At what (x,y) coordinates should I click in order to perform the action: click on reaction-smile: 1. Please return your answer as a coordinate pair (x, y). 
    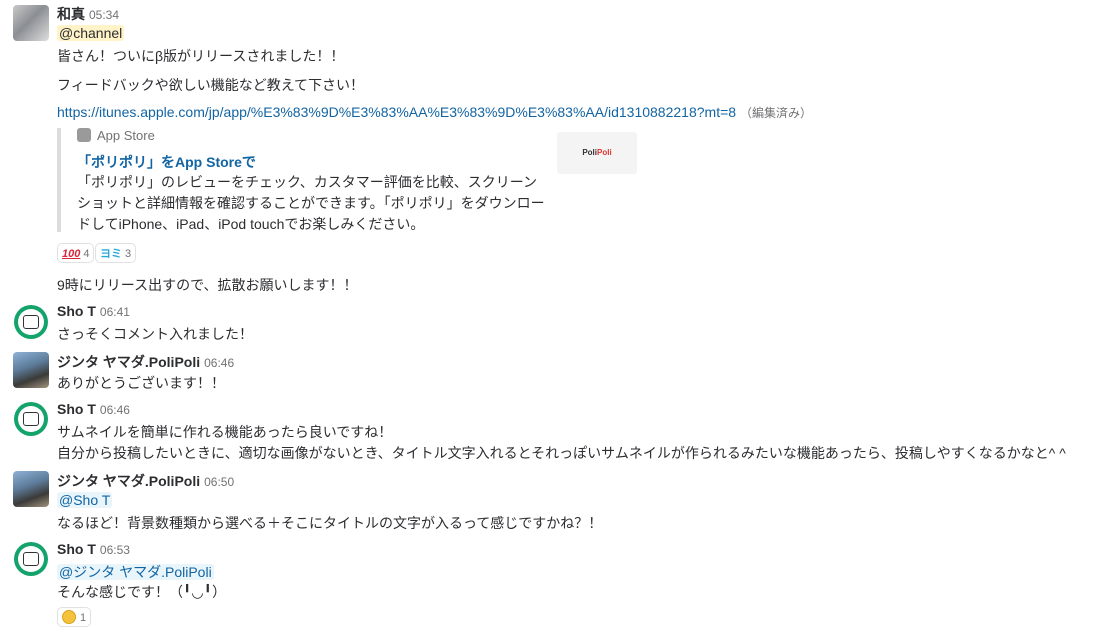
    Looking at the image, I should click on (74, 617).